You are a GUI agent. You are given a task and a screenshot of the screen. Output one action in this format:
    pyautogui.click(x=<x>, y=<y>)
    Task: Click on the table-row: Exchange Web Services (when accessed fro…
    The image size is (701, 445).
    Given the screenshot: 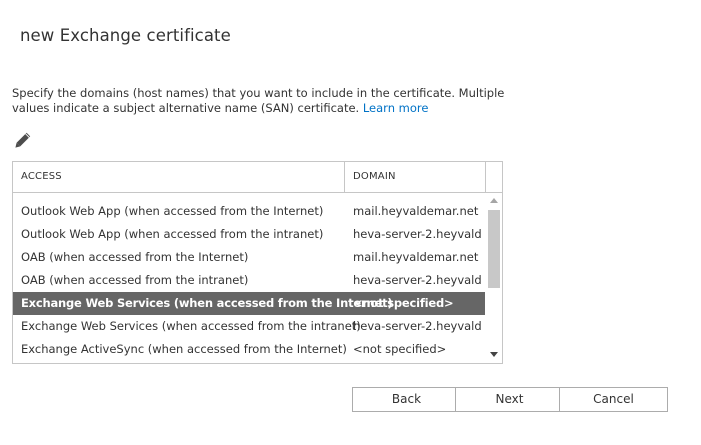 What is the action you would take?
    pyautogui.click(x=249, y=326)
    